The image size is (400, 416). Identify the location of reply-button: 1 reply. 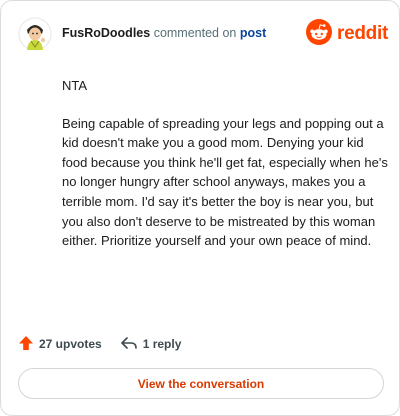
(151, 344).